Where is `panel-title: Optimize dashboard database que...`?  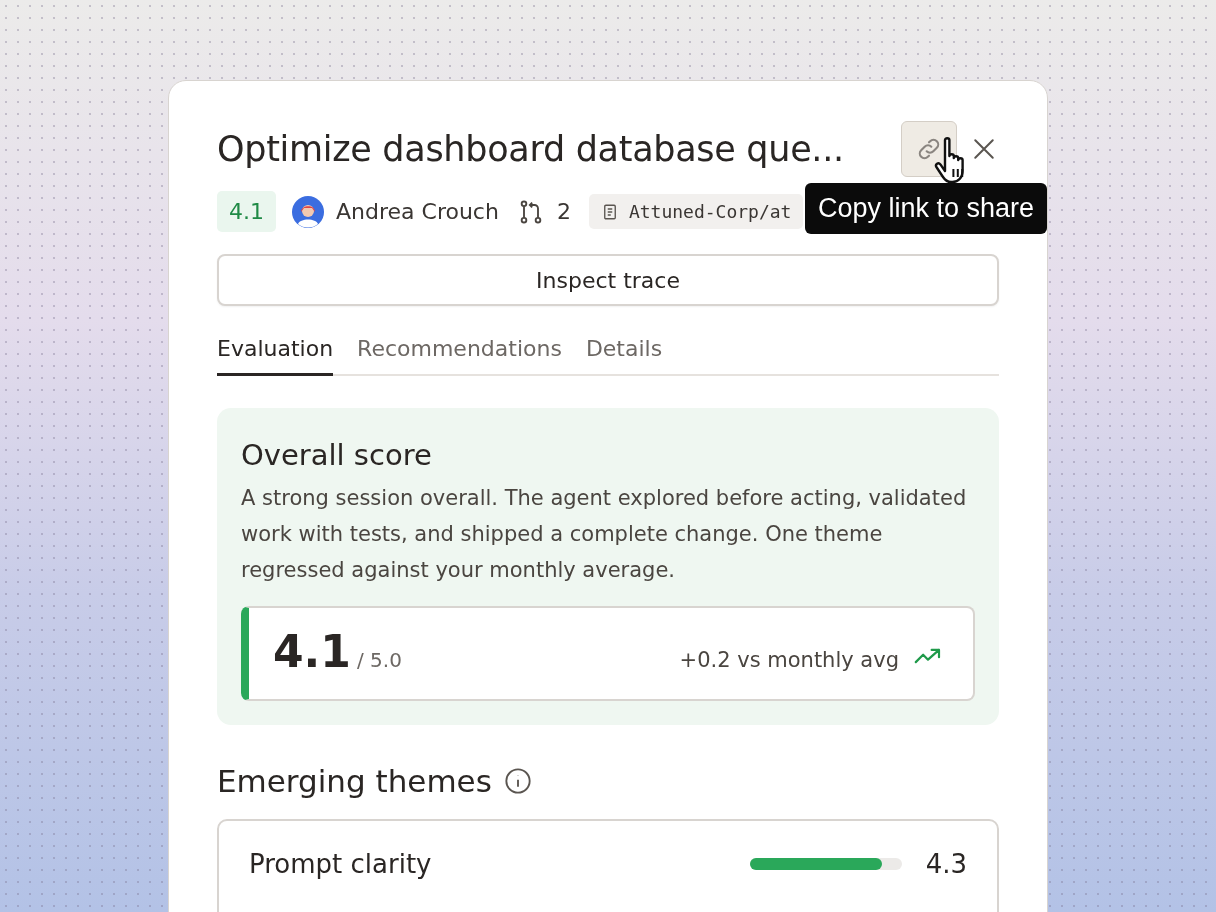
panel-title: Optimize dashboard database que... is located at coordinates (530, 149).